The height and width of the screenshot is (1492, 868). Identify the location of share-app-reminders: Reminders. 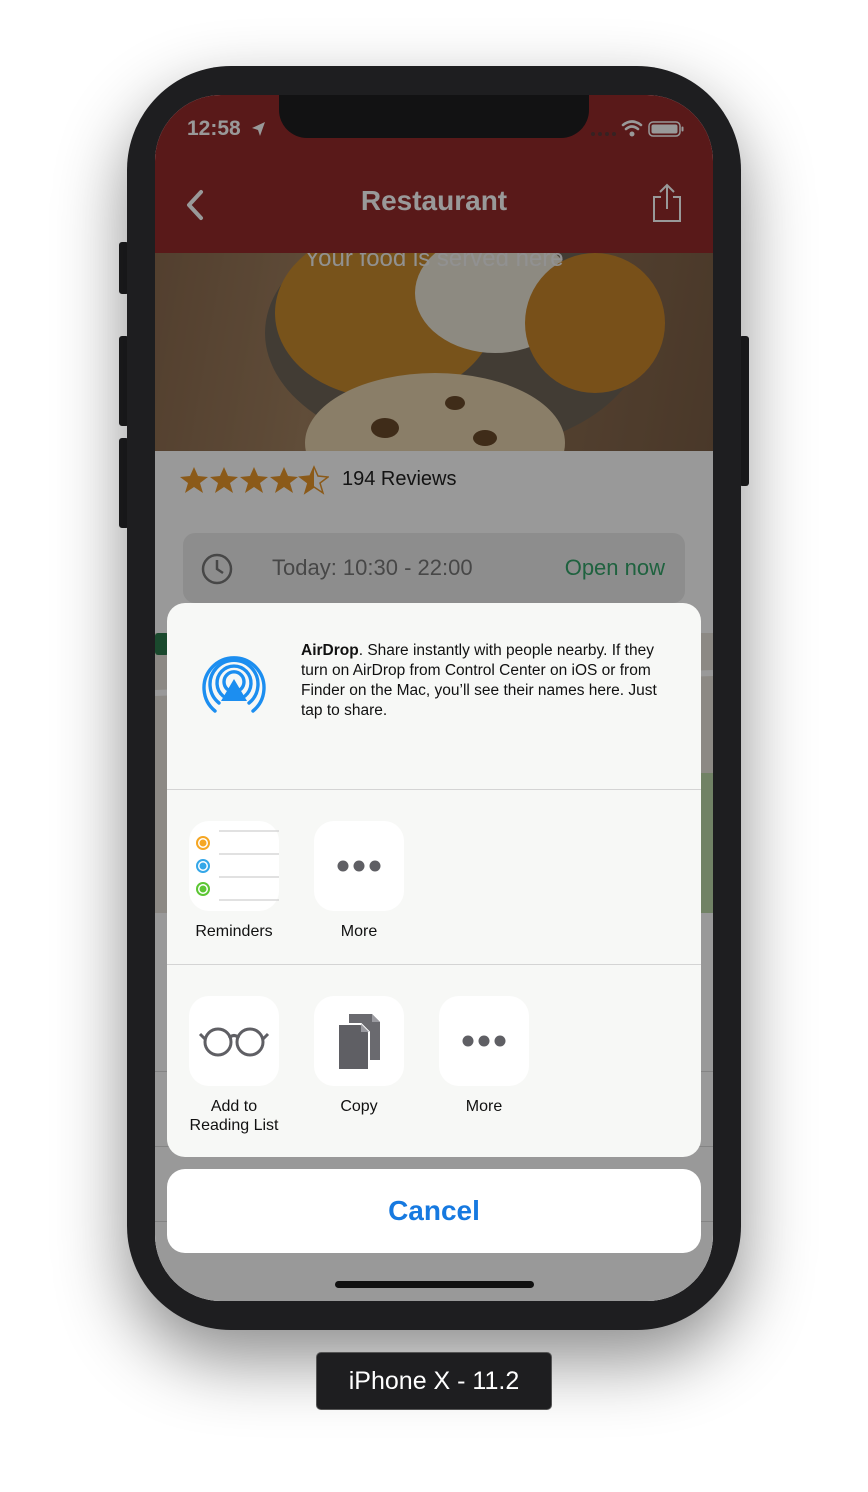
(234, 881).